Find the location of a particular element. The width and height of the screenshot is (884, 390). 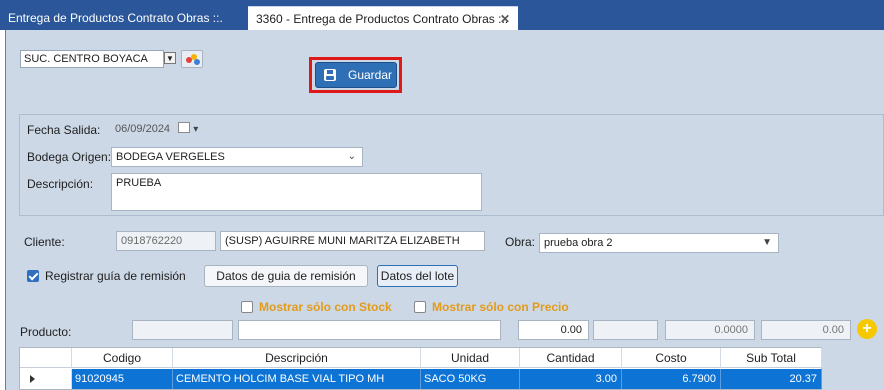

fecha-field: 06/09/2024 ▾ is located at coordinates (157, 130).